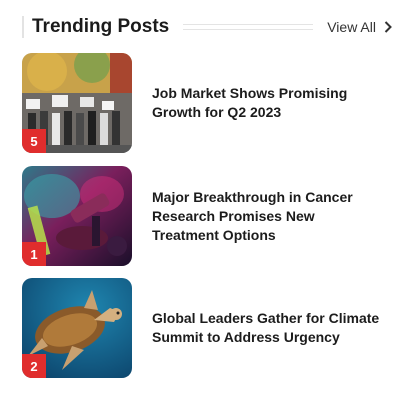 The width and height of the screenshot is (400, 414). I want to click on chevron-right-icon, so click(388, 27).